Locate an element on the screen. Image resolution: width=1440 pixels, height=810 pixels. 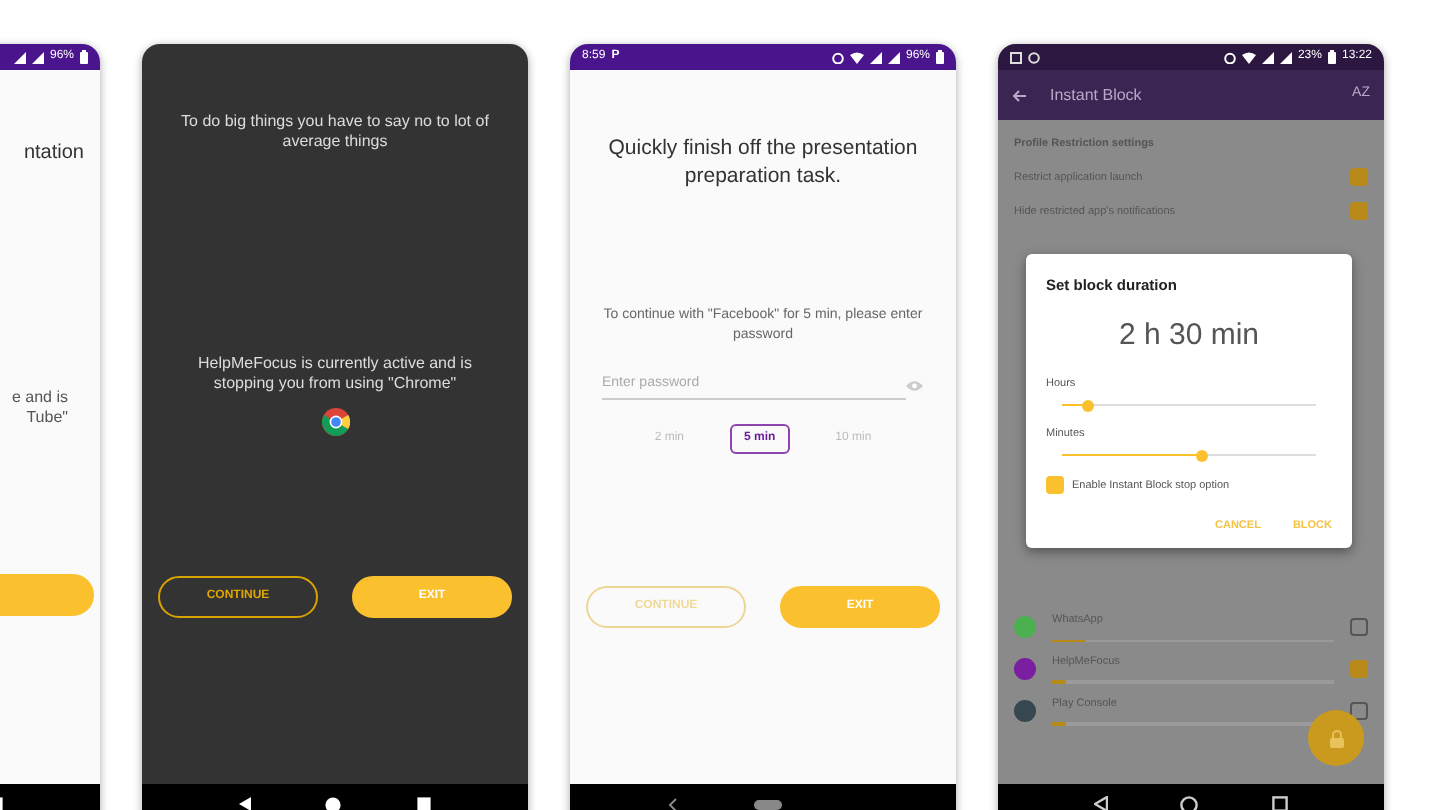
message-text: e and is is located at coordinates (38, 398).